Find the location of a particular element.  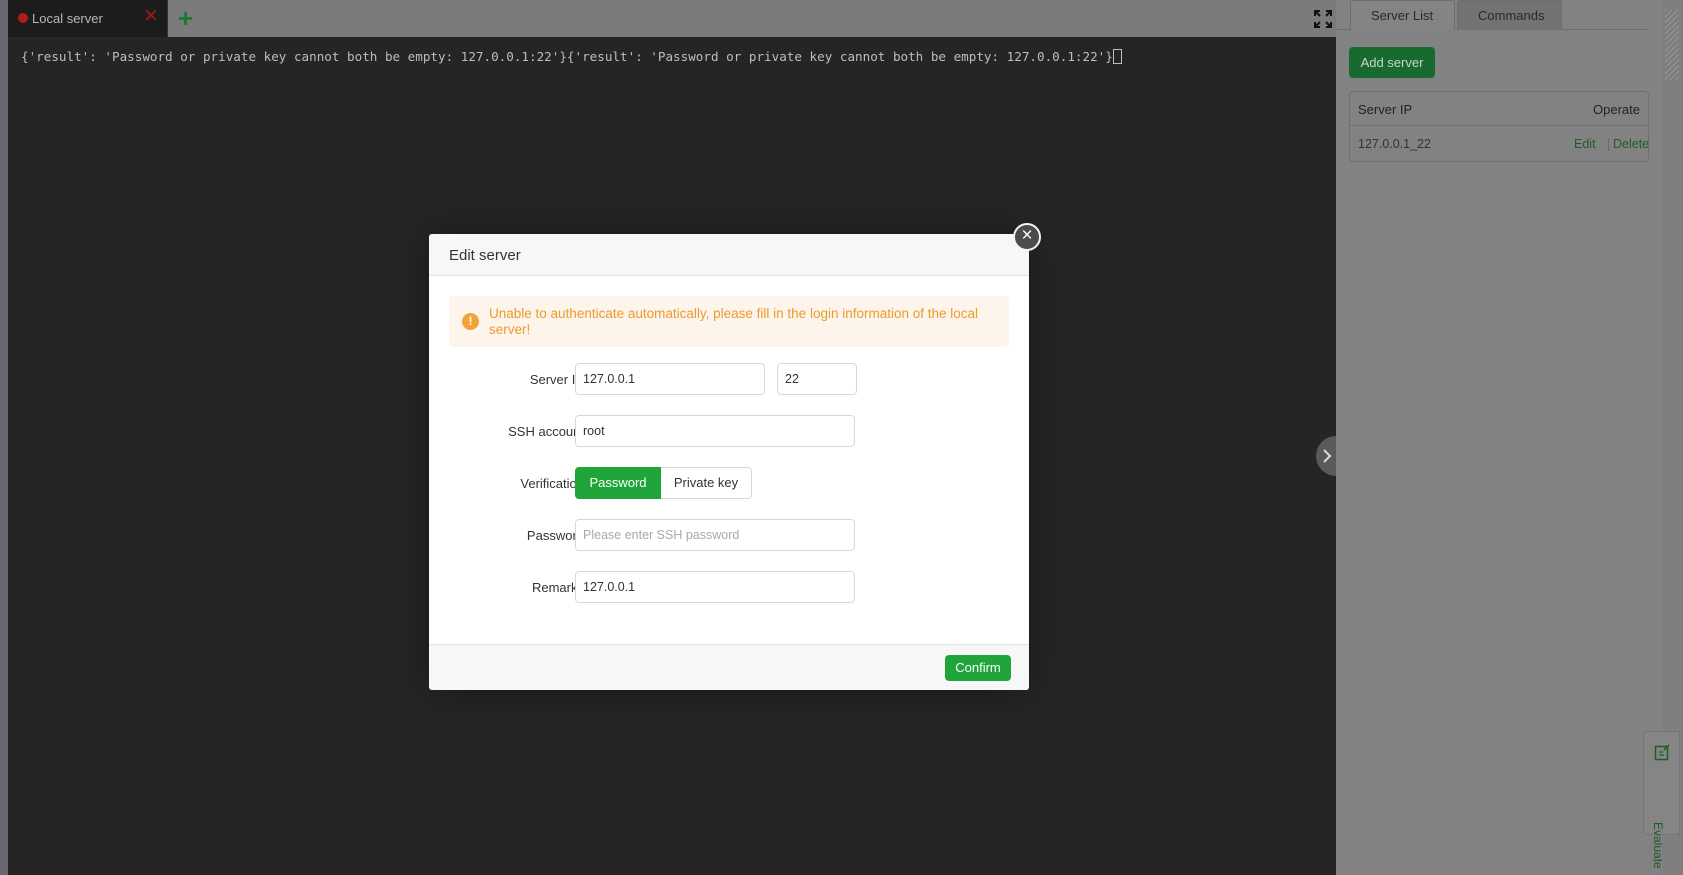

password-input: Please enter SSH password is located at coordinates (715, 535).